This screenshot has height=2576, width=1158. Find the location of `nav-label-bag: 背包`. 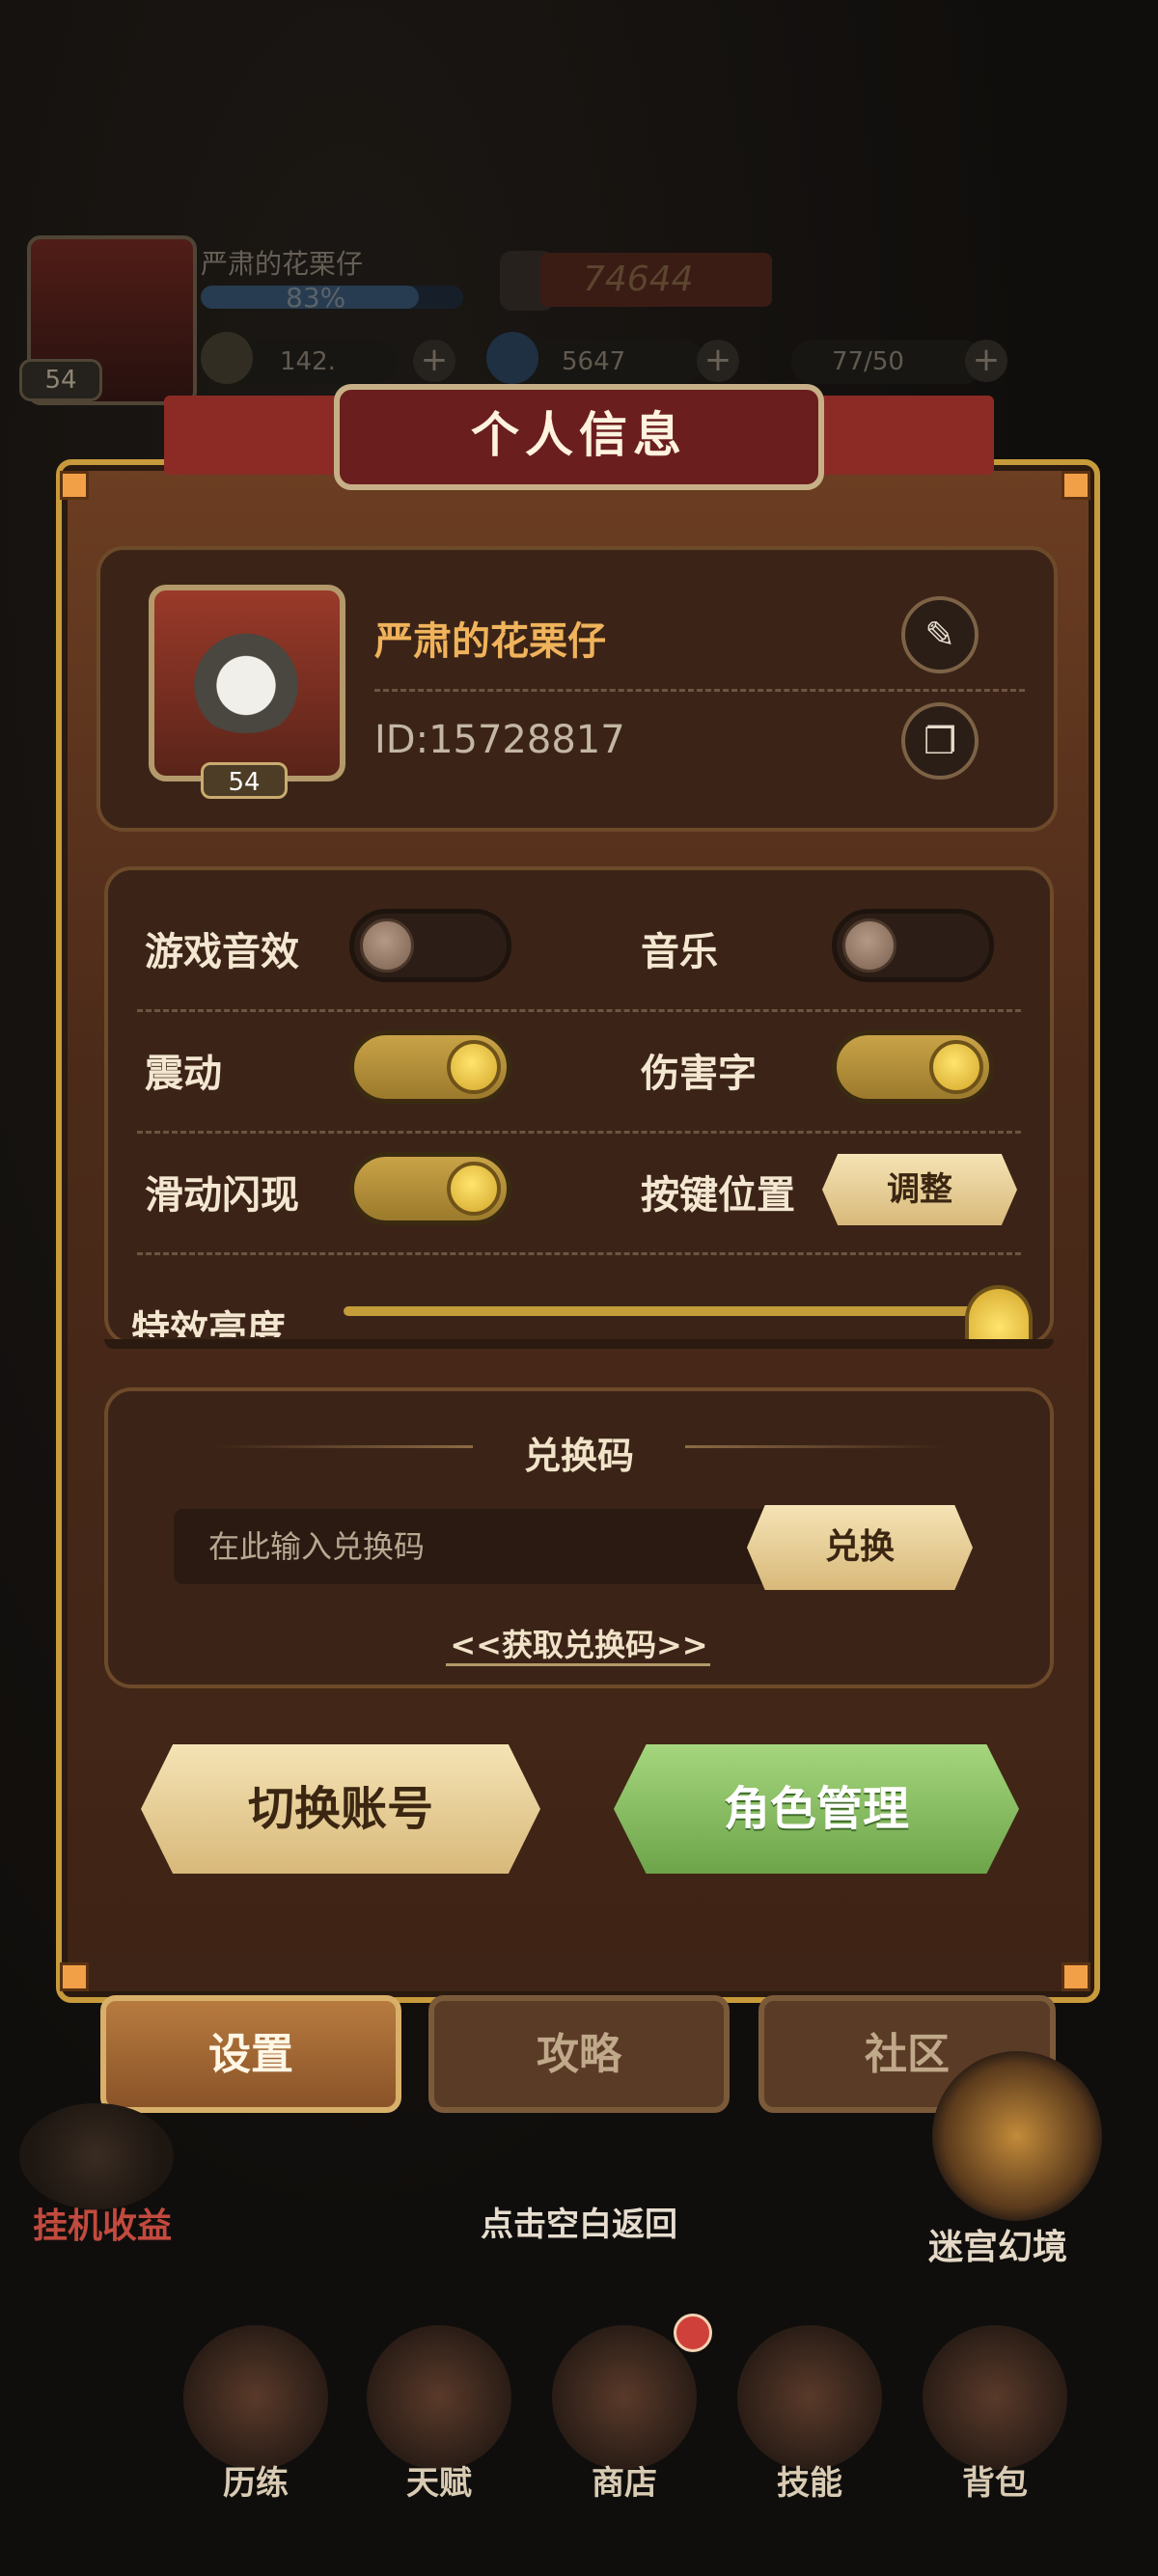

nav-label-bag: 背包 is located at coordinates (995, 2483).